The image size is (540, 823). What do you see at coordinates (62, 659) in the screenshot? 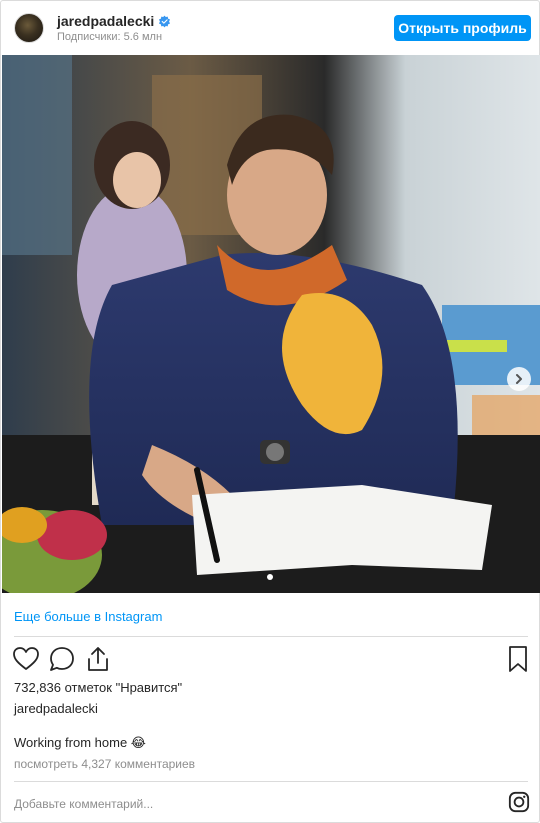
I see `comment-icon` at bounding box center [62, 659].